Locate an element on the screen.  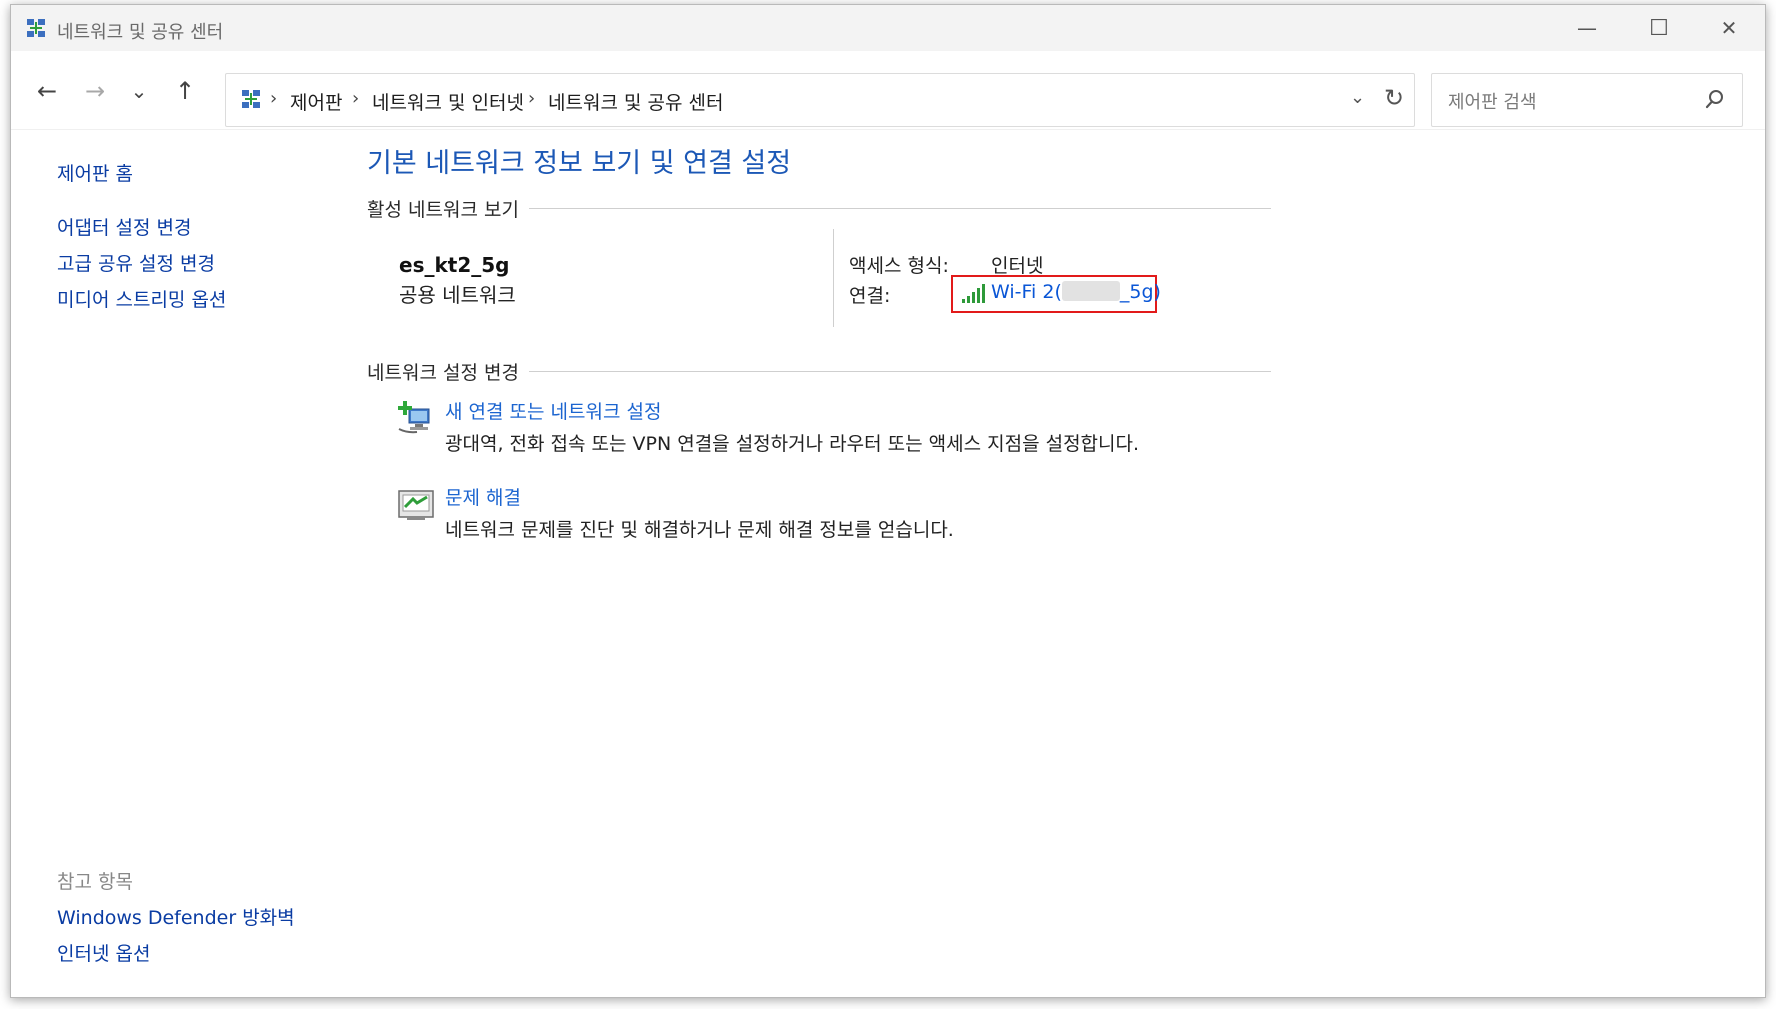
sidebar-item-firewall: Windows Defender 방화벽 is located at coordinates (176, 916).